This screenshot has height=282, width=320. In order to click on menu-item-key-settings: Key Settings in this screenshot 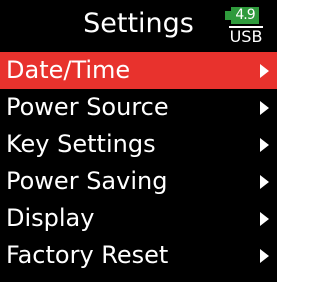, I will do `click(138, 144)`.